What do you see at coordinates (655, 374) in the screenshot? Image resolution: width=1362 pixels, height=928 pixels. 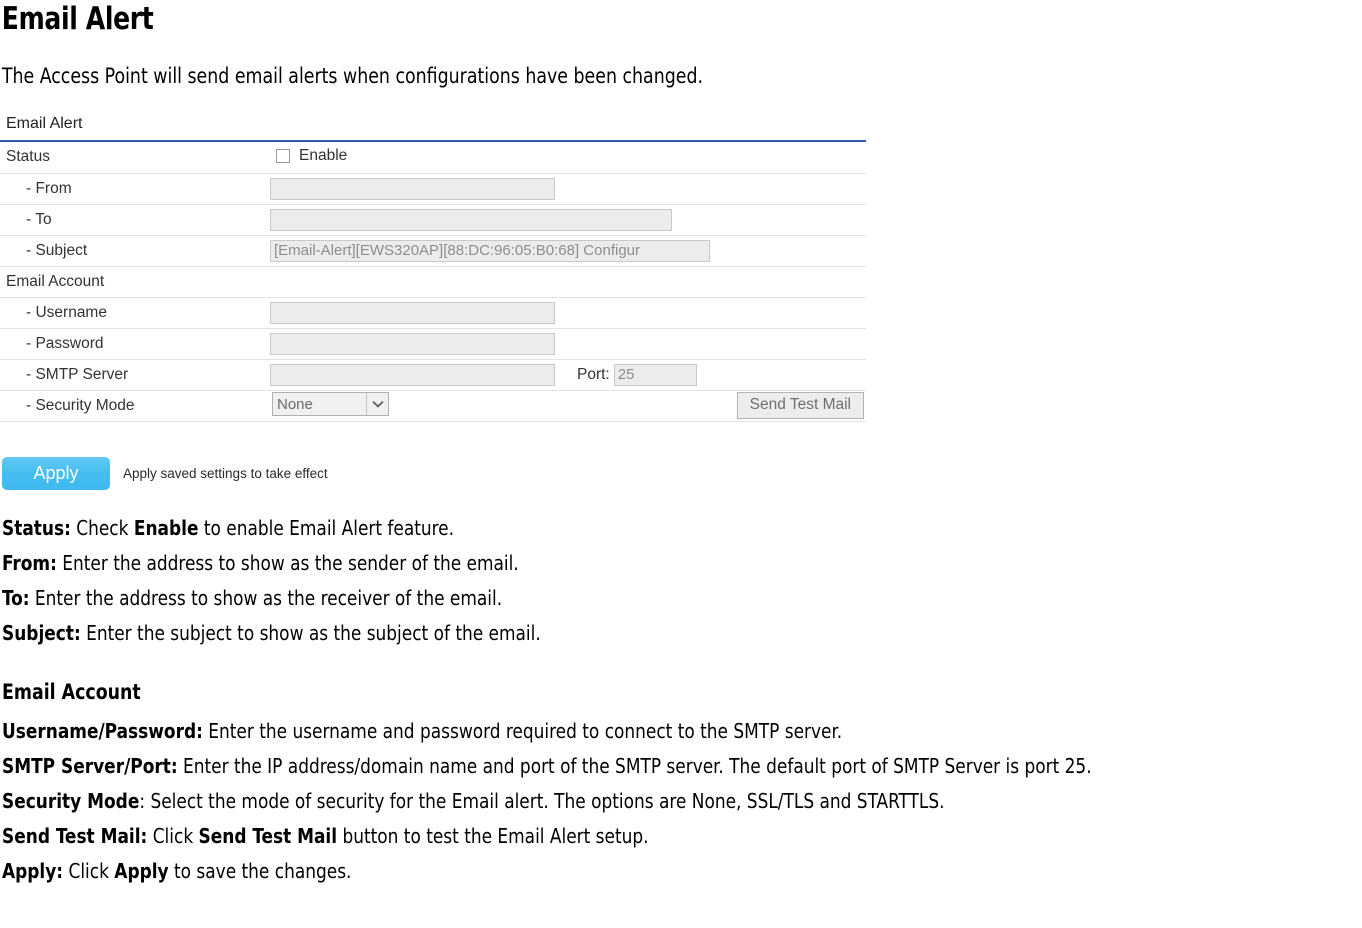 I see `port-input: 25` at bounding box center [655, 374].